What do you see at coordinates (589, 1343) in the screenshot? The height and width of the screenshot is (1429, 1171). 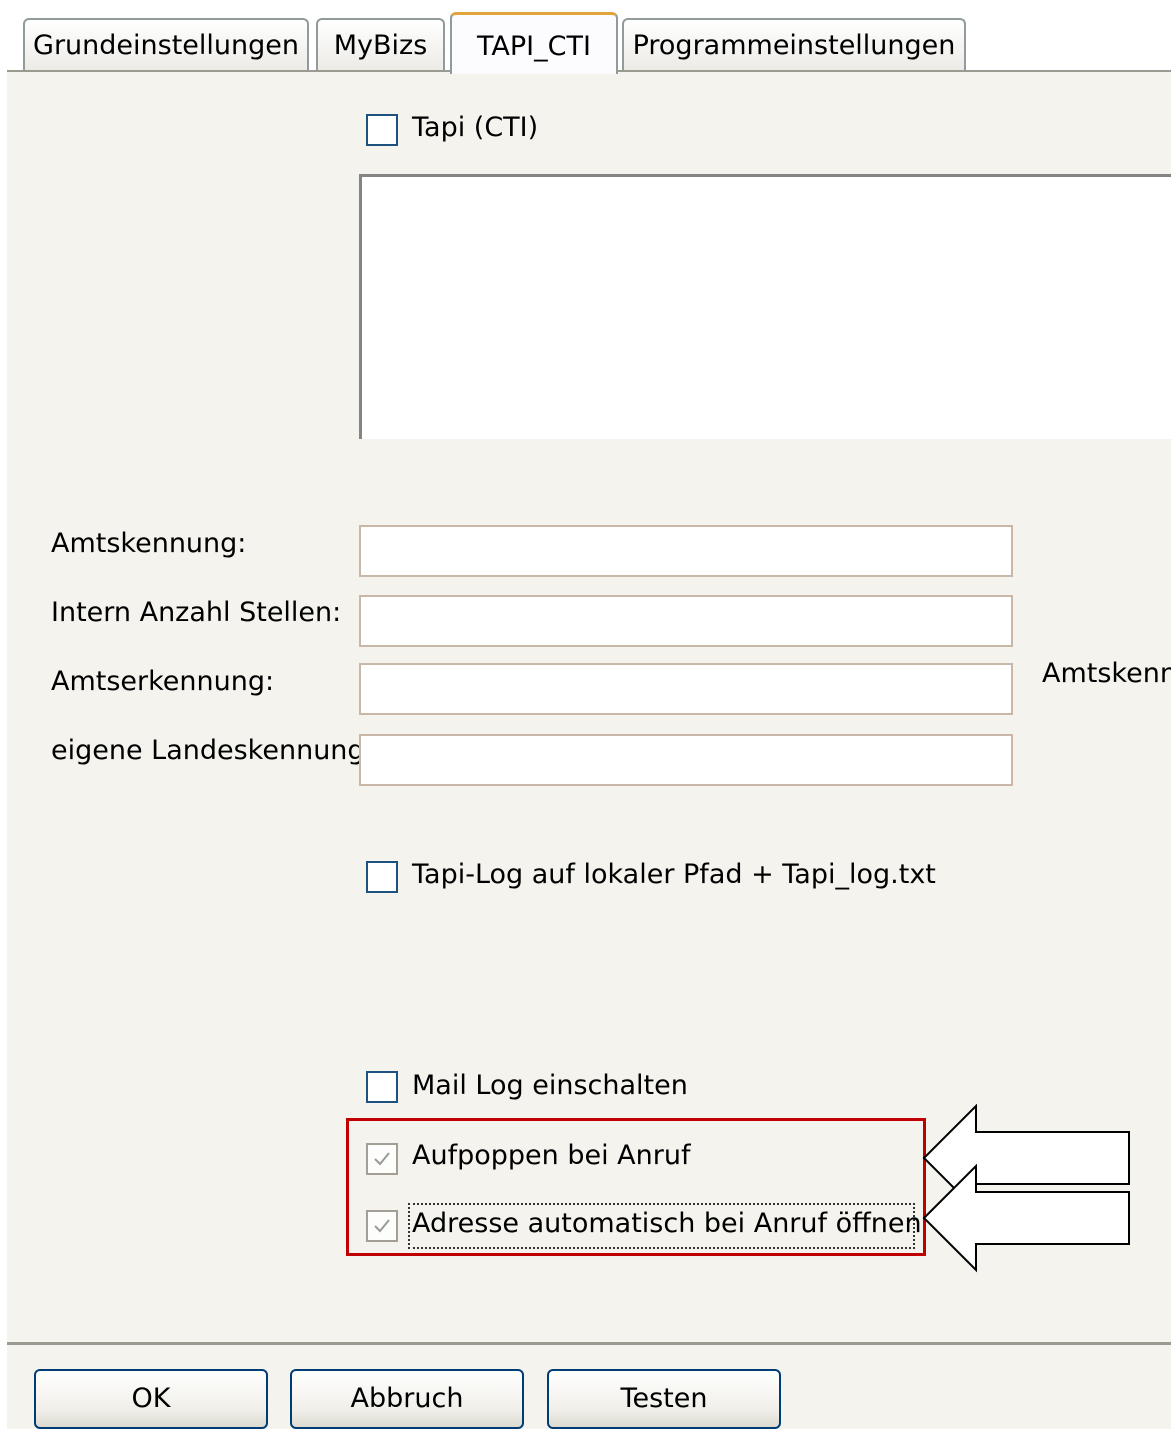 I see `button-bar-separator` at bounding box center [589, 1343].